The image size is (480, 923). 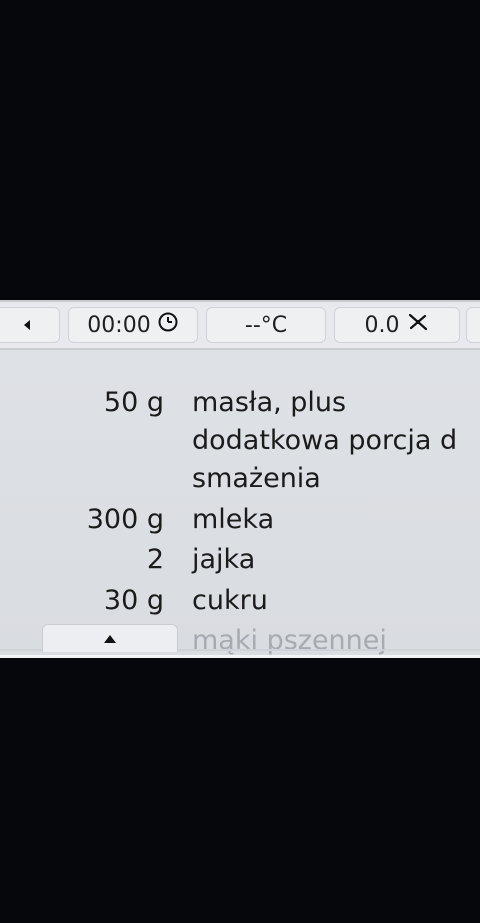 I want to click on top-status-bar: 00:00 --°C 0.0, so click(x=240, y=326).